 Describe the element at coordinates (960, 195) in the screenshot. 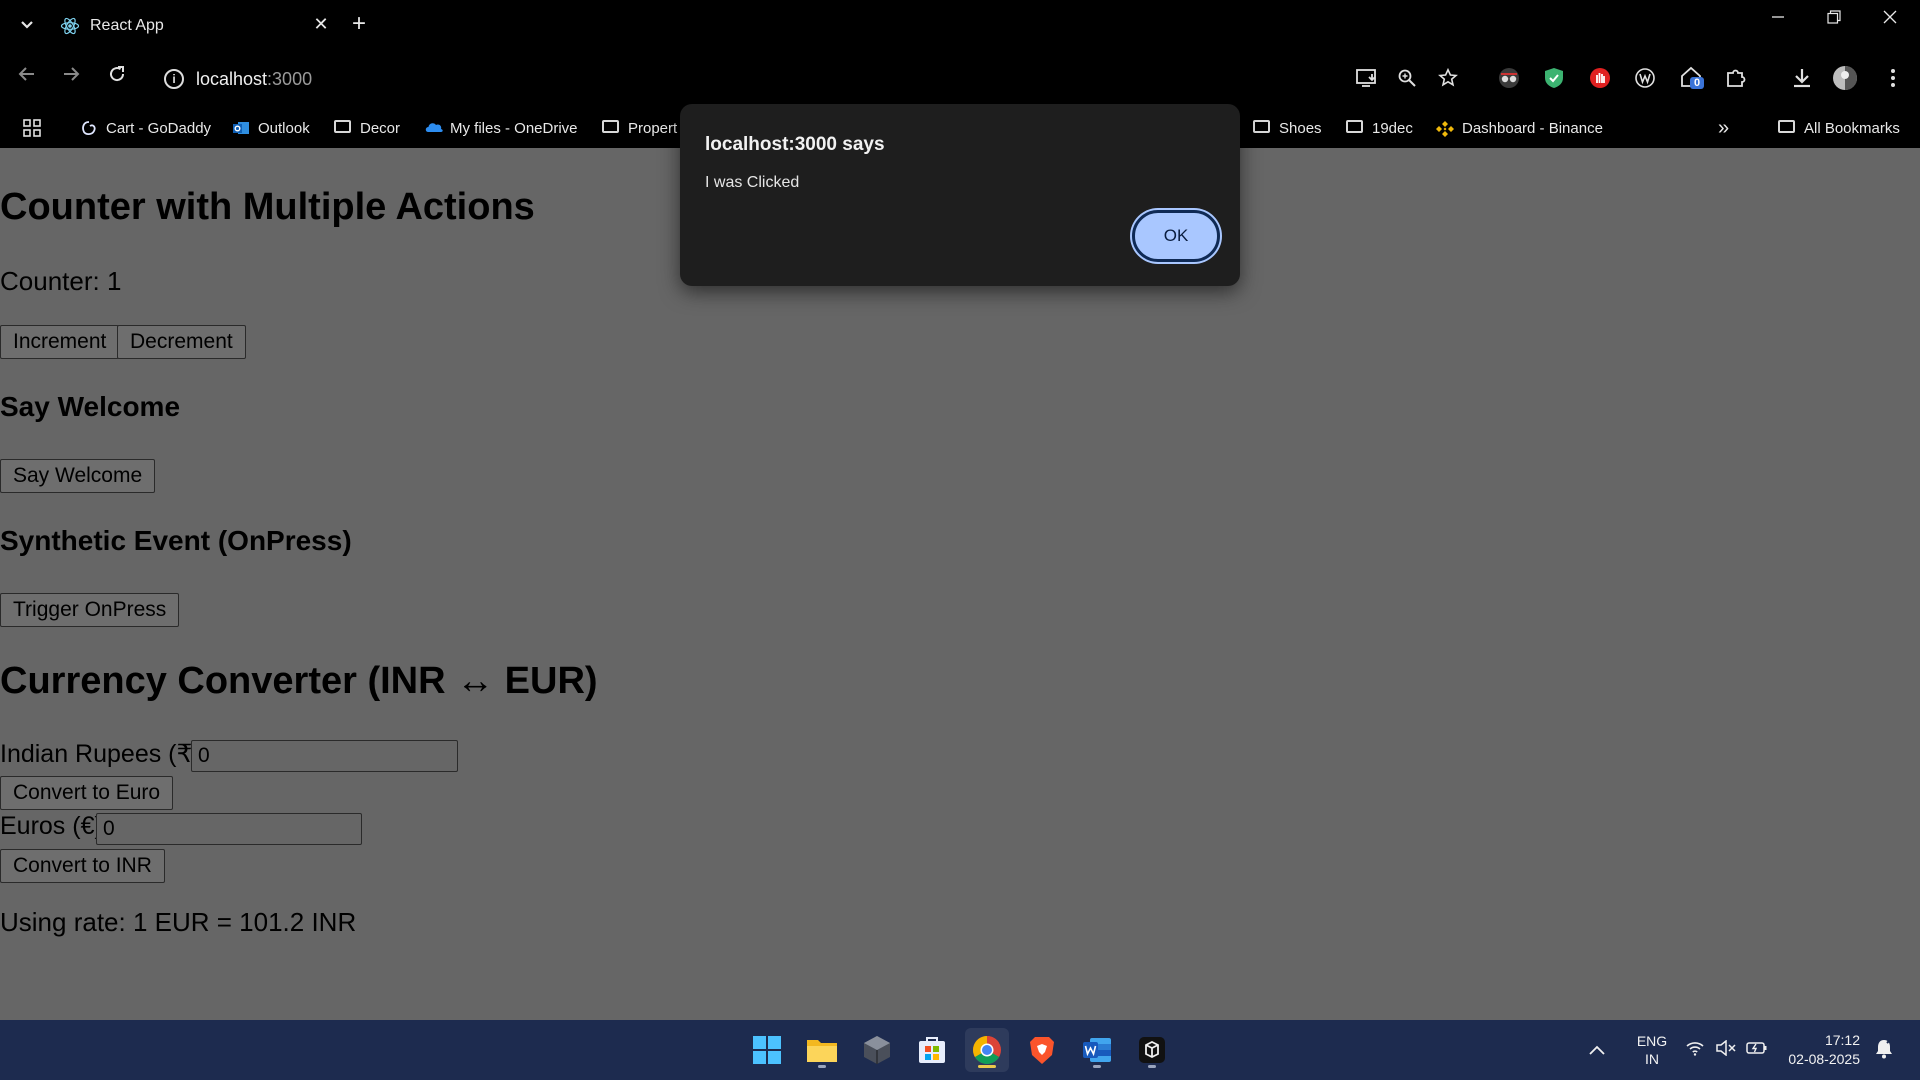

I see `alert-dialog: localhost:3000 says I was Clicked OK` at that location.